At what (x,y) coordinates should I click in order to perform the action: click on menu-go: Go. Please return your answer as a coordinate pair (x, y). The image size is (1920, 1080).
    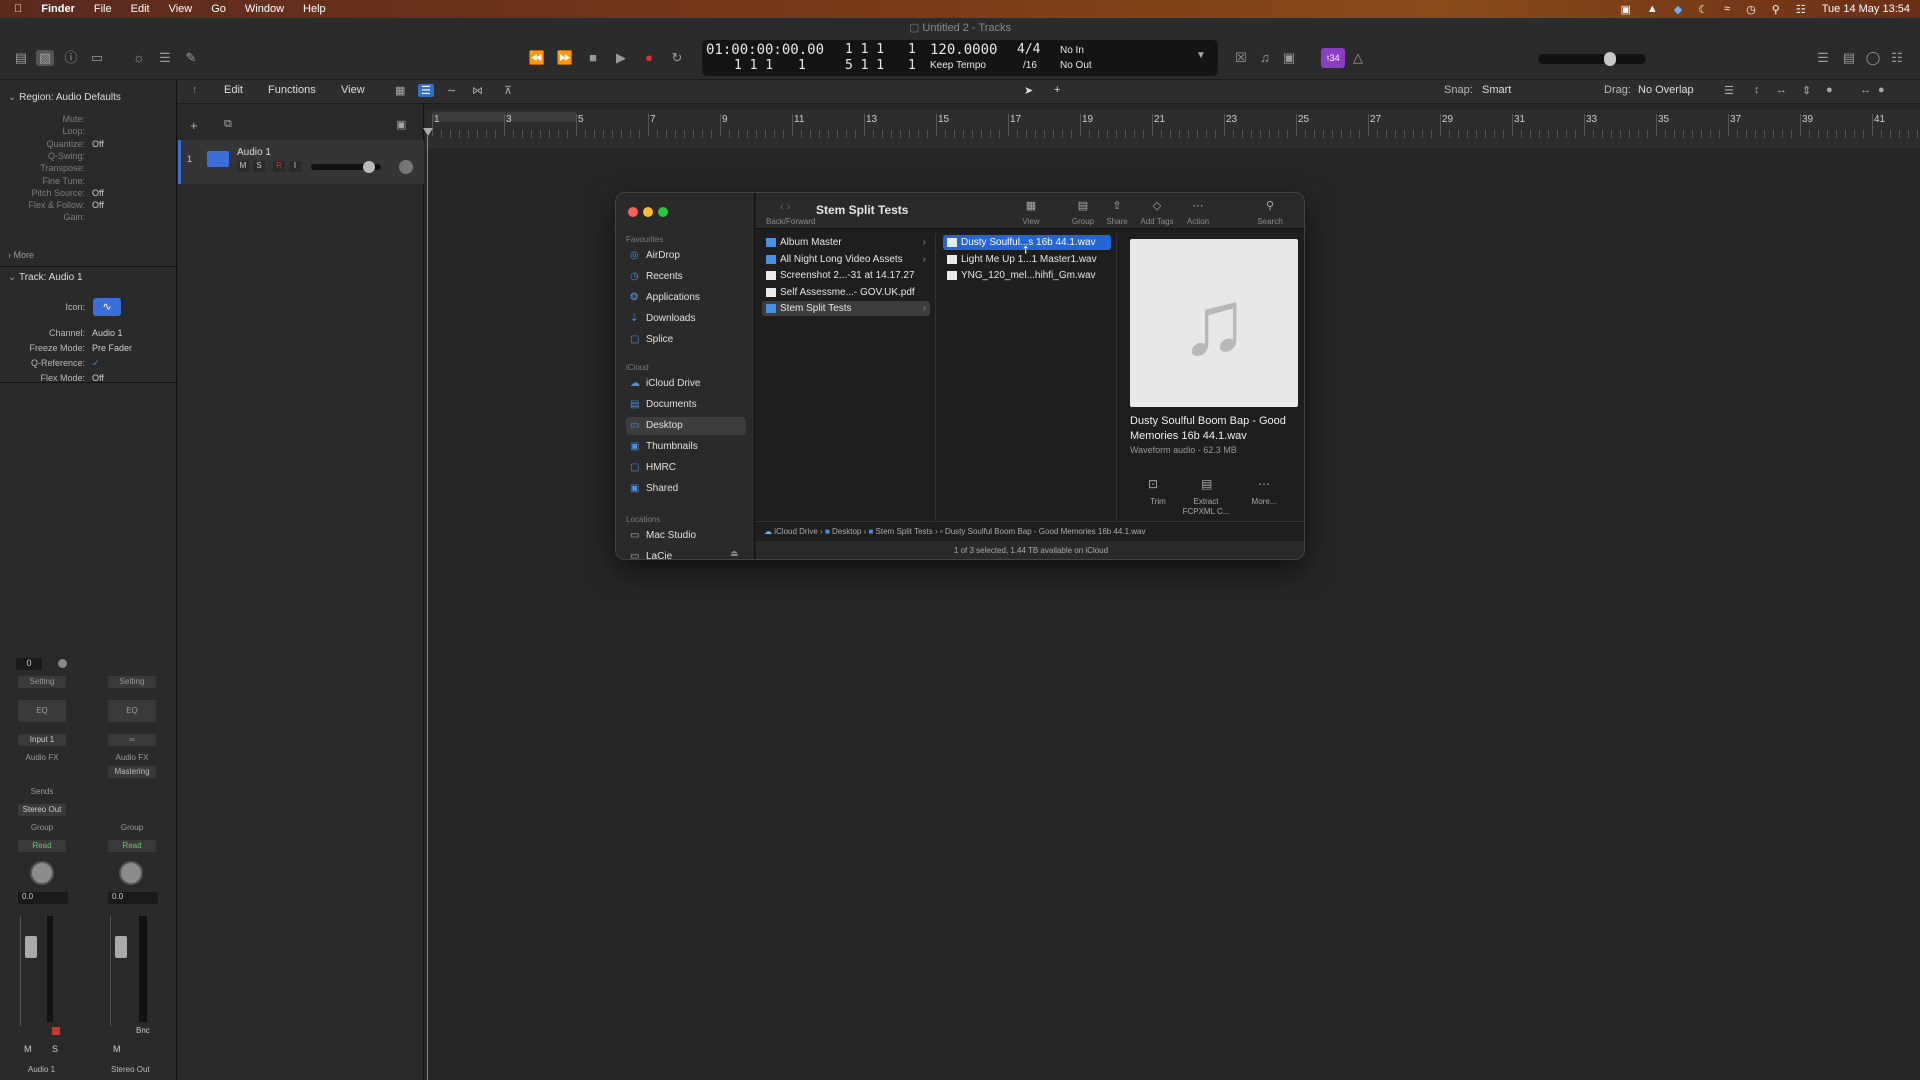
    Looking at the image, I should click on (218, 9).